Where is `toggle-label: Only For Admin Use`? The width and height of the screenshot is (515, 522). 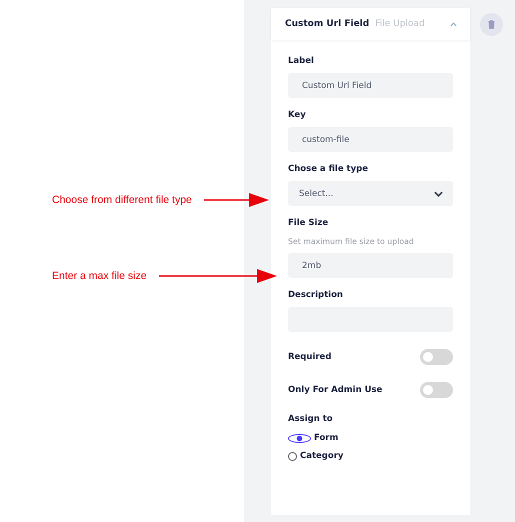
toggle-label: Only For Admin Use is located at coordinates (335, 389).